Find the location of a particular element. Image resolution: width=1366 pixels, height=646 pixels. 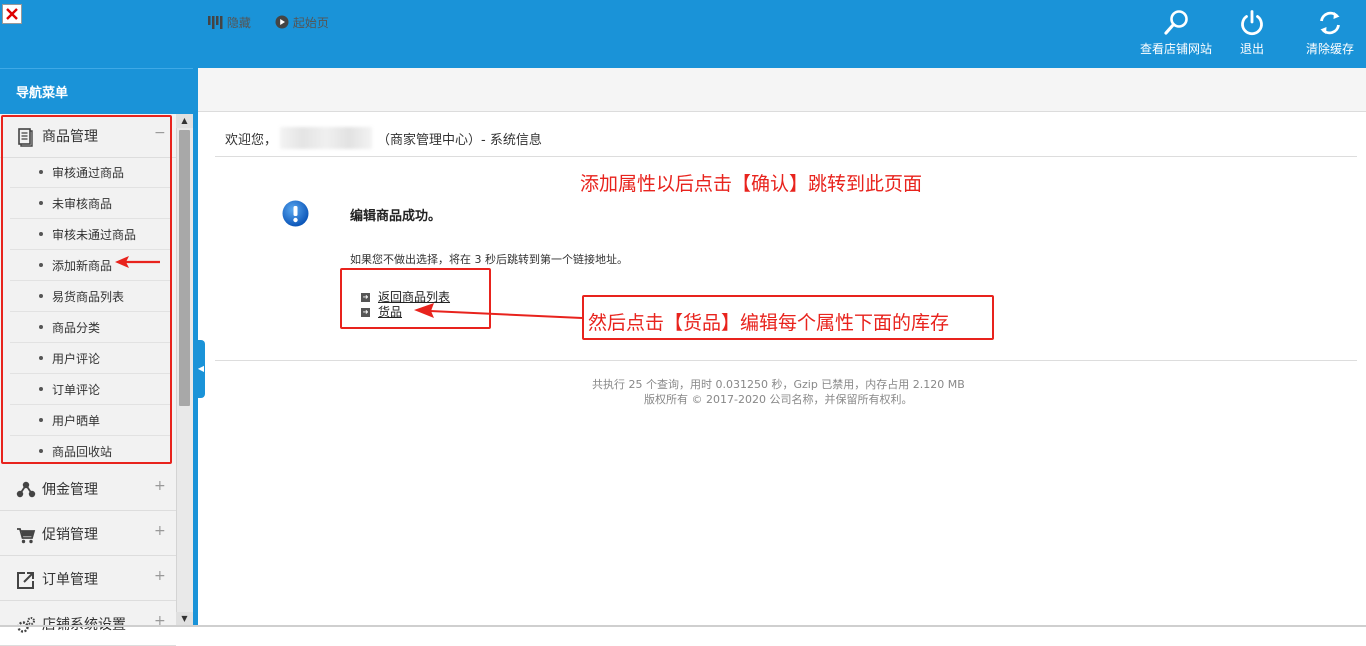

broken-image-icon is located at coordinates (12, 14).